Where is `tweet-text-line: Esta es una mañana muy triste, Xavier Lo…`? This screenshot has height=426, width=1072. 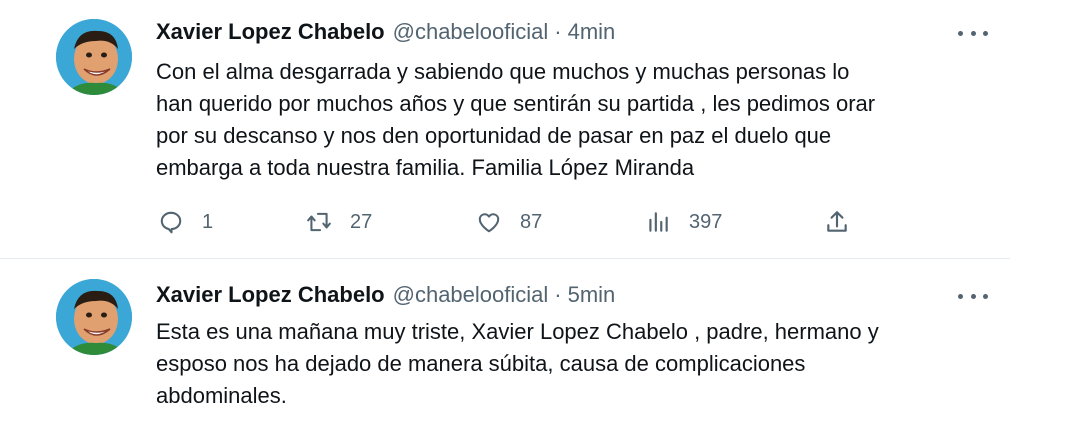
tweet-text-line: Esta es una mañana muy triste, Xavier Lo… is located at coordinates (517, 331).